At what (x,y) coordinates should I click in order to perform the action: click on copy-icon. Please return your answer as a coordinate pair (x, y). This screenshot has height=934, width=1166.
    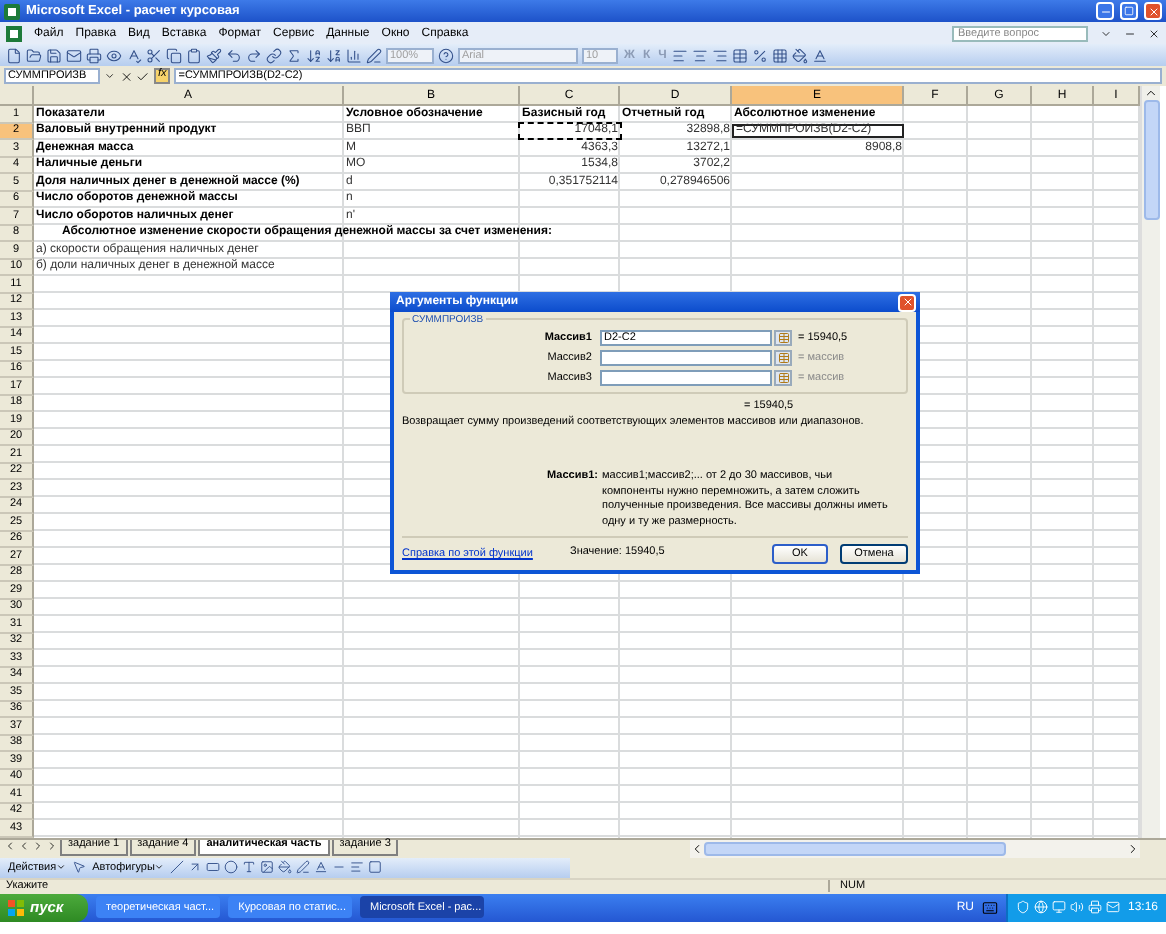
    Looking at the image, I should click on (174, 55).